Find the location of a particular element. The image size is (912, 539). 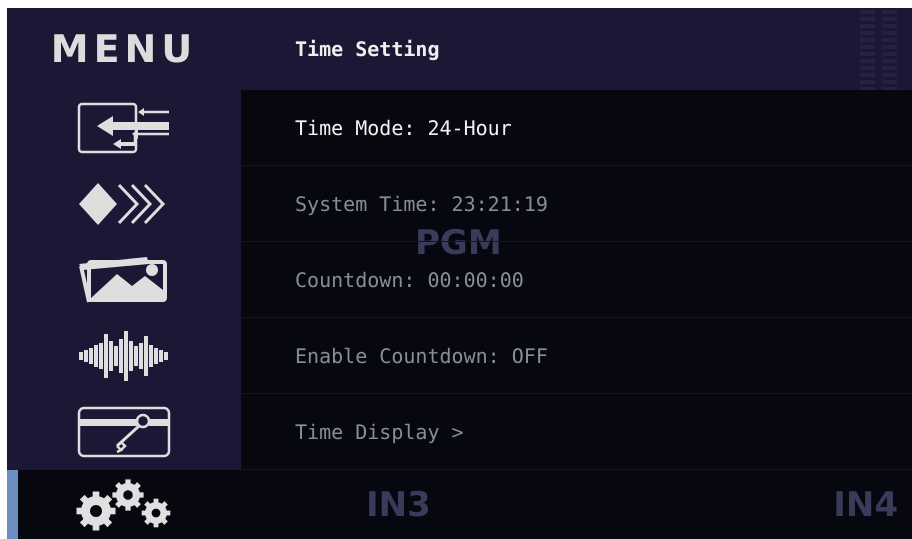

setting-item: Time Display > is located at coordinates (379, 431).